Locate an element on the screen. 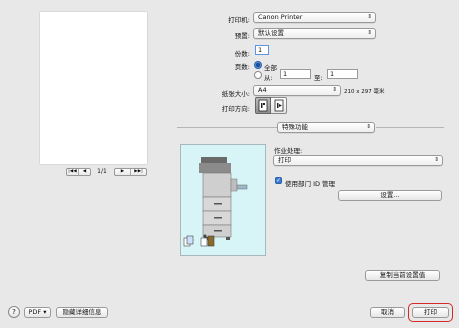  landscape-icon is located at coordinates (279, 105).